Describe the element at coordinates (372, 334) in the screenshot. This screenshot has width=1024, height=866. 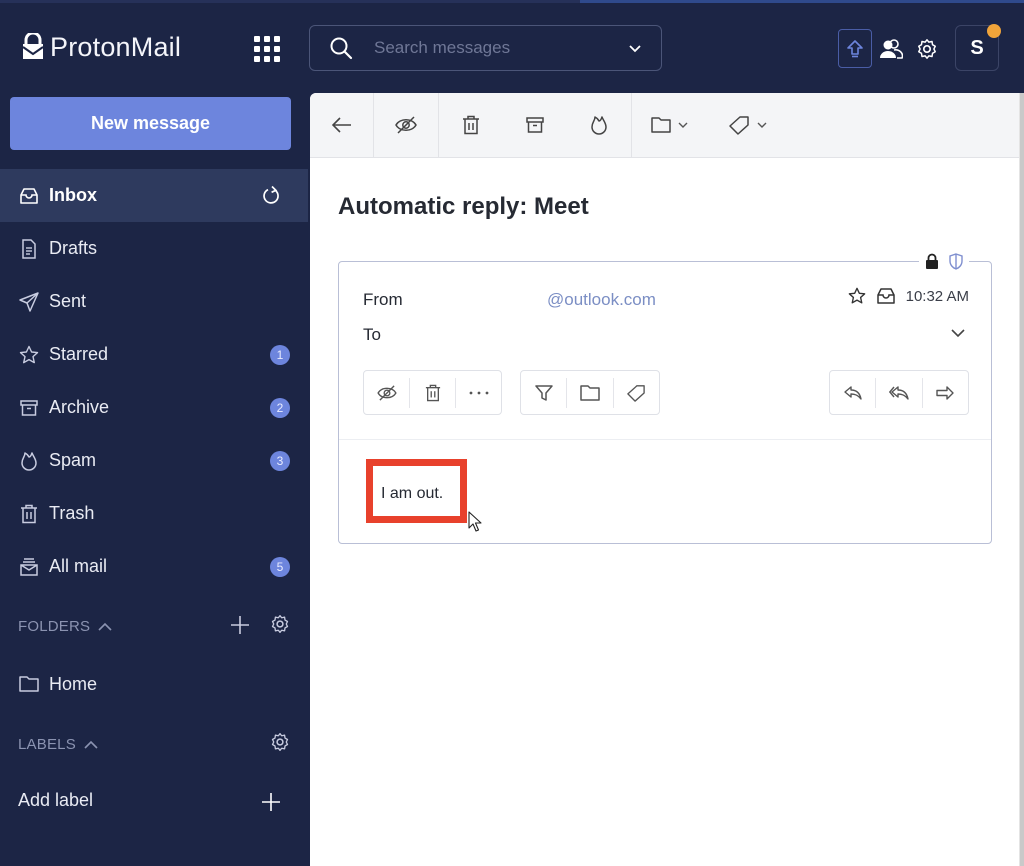
I see `to-label: To` at that location.